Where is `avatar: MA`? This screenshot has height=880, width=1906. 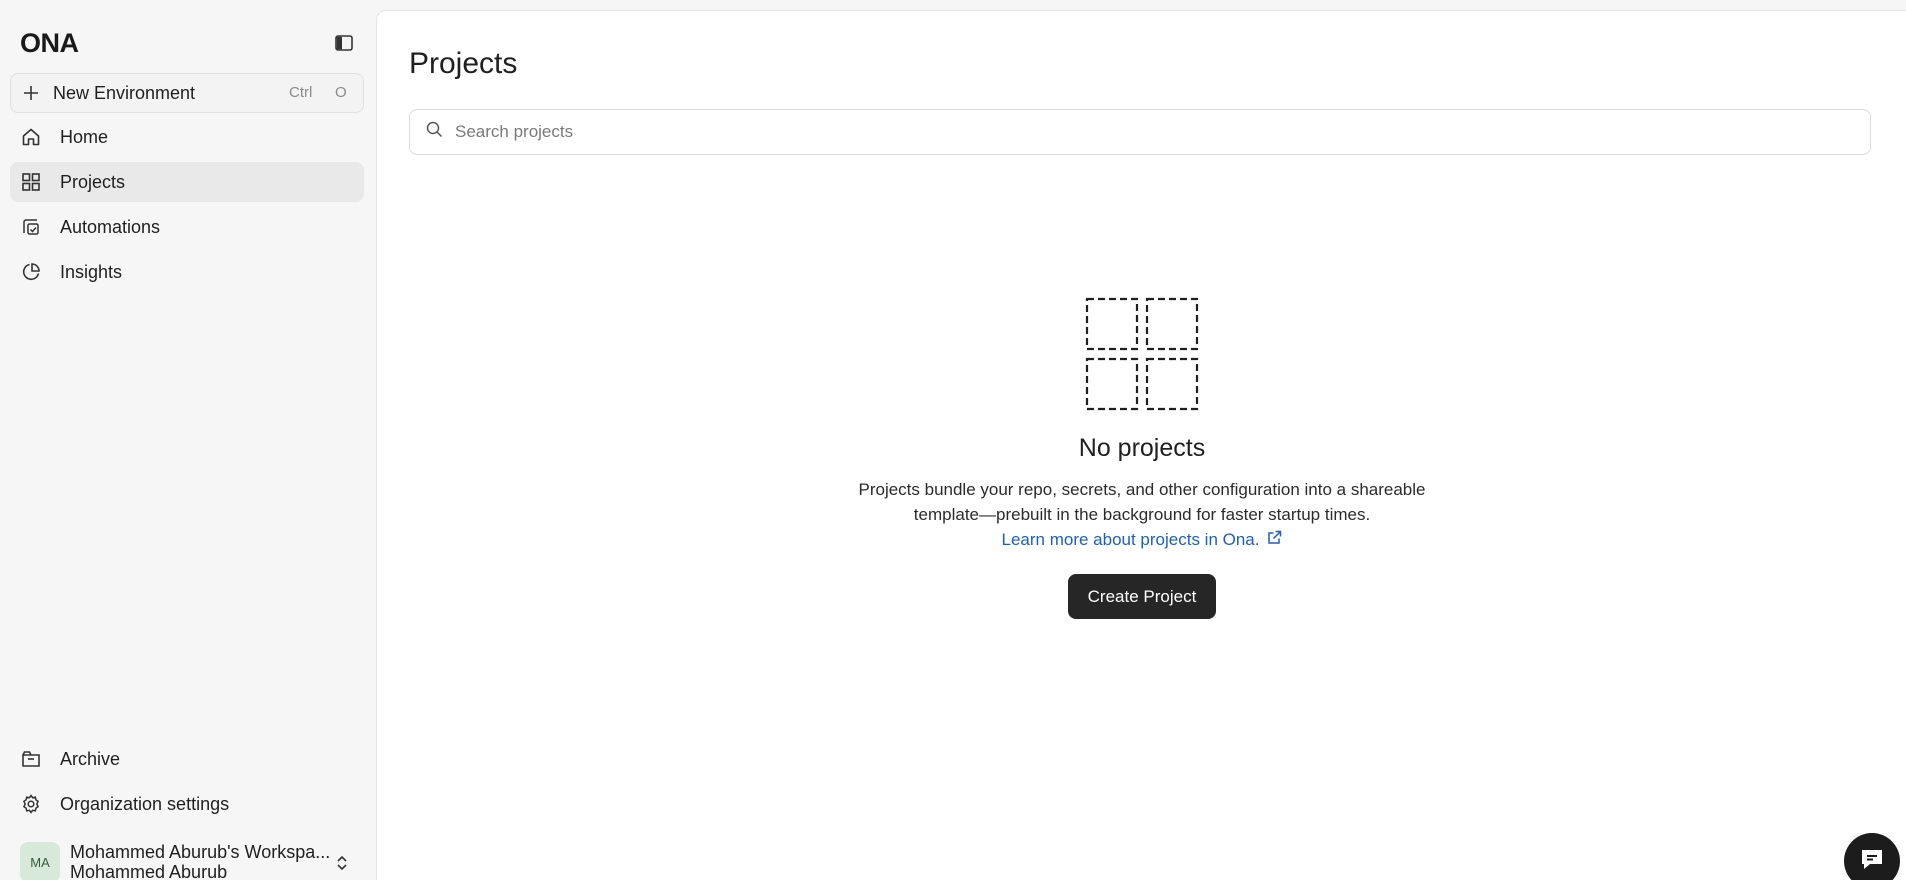
avatar: MA is located at coordinates (40, 861).